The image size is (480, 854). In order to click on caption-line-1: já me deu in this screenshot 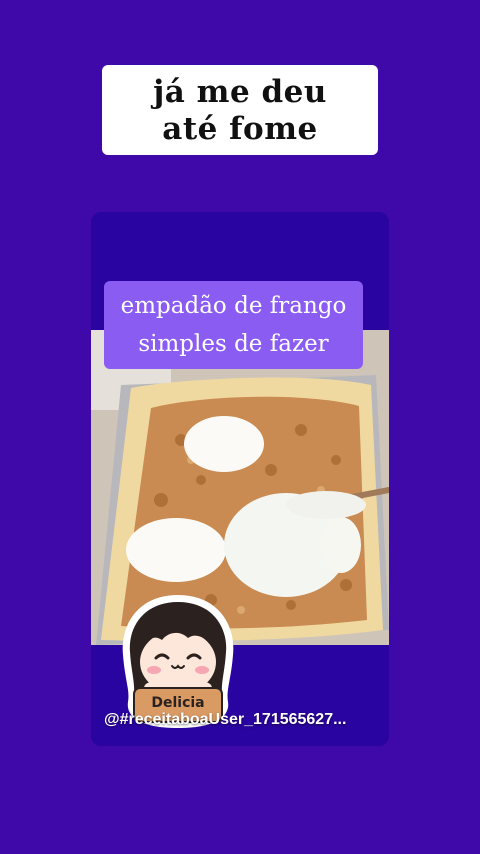, I will do `click(240, 92)`.